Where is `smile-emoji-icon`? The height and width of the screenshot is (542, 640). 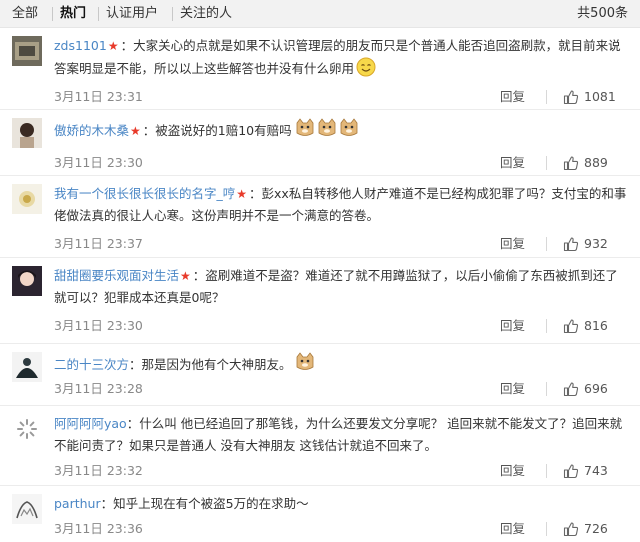
smile-emoji-icon is located at coordinates (366, 67).